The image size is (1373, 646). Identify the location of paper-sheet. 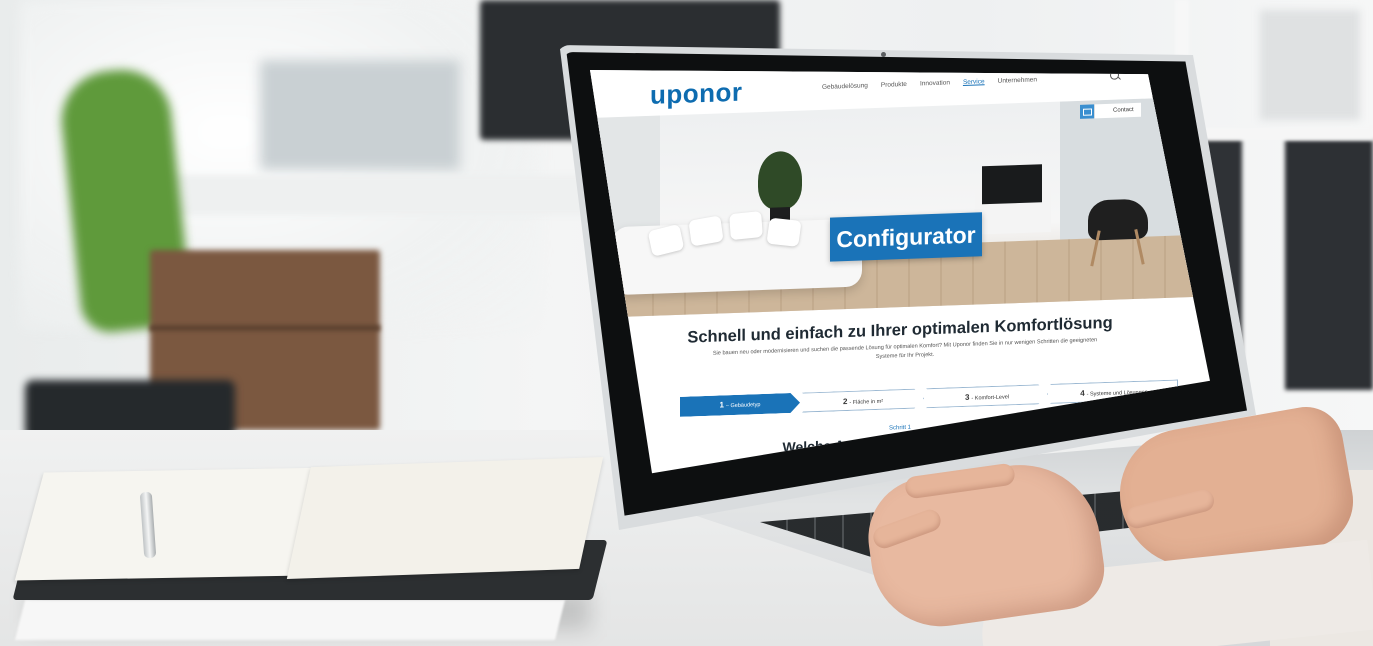
(290, 620).